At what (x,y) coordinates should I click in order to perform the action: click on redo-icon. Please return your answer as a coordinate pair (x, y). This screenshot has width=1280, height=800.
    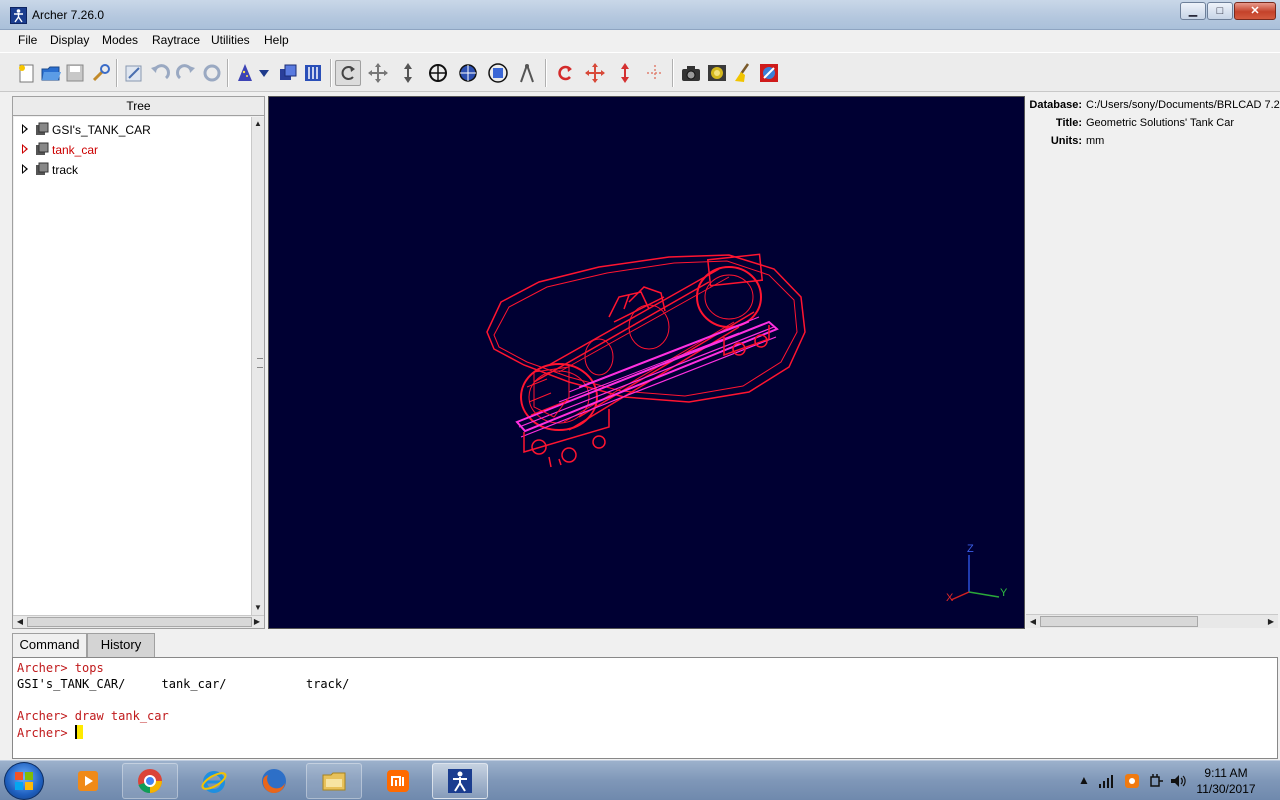
    Looking at the image, I should click on (186, 73).